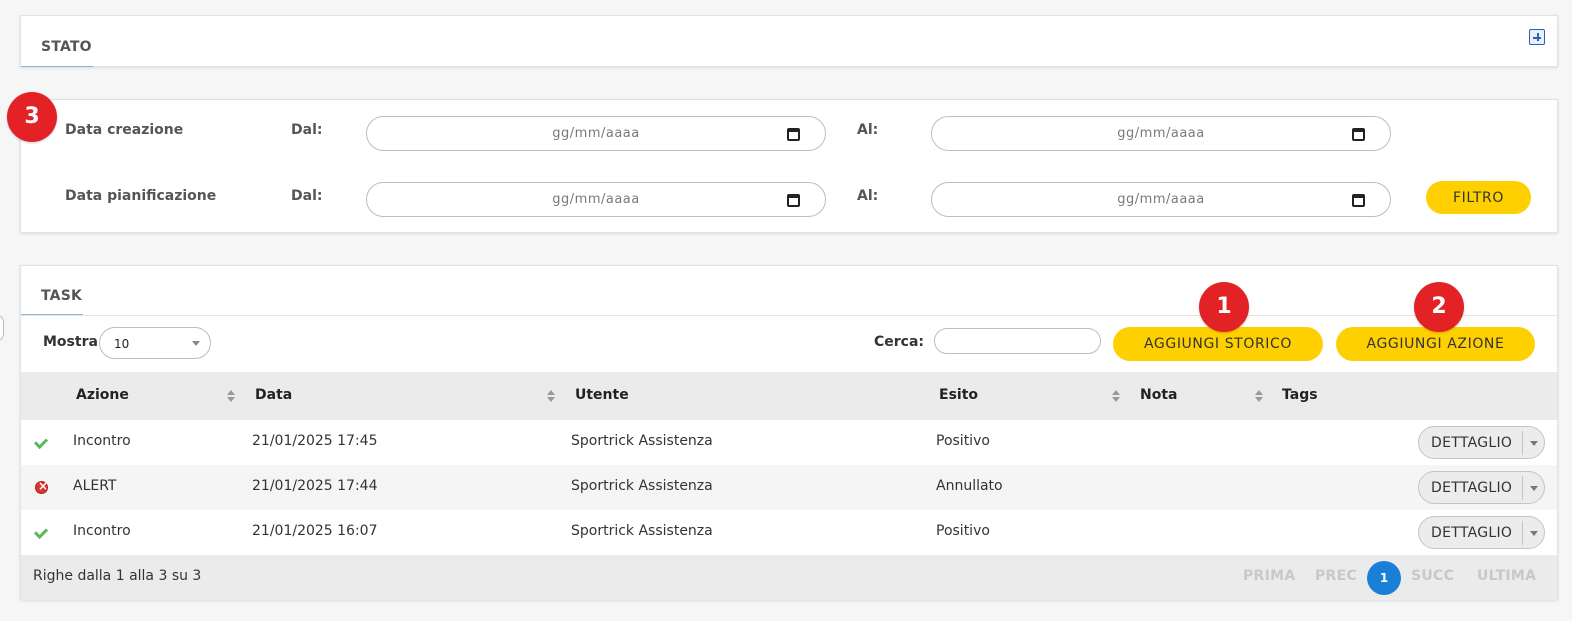  Describe the element at coordinates (1384, 578) in the screenshot. I see `pagination-current: 1` at that location.